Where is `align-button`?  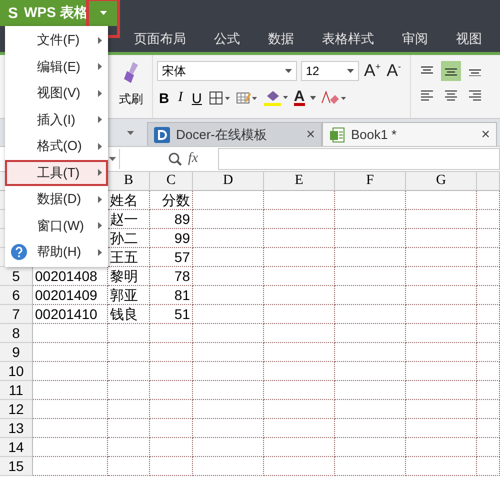 align-button is located at coordinates (451, 71).